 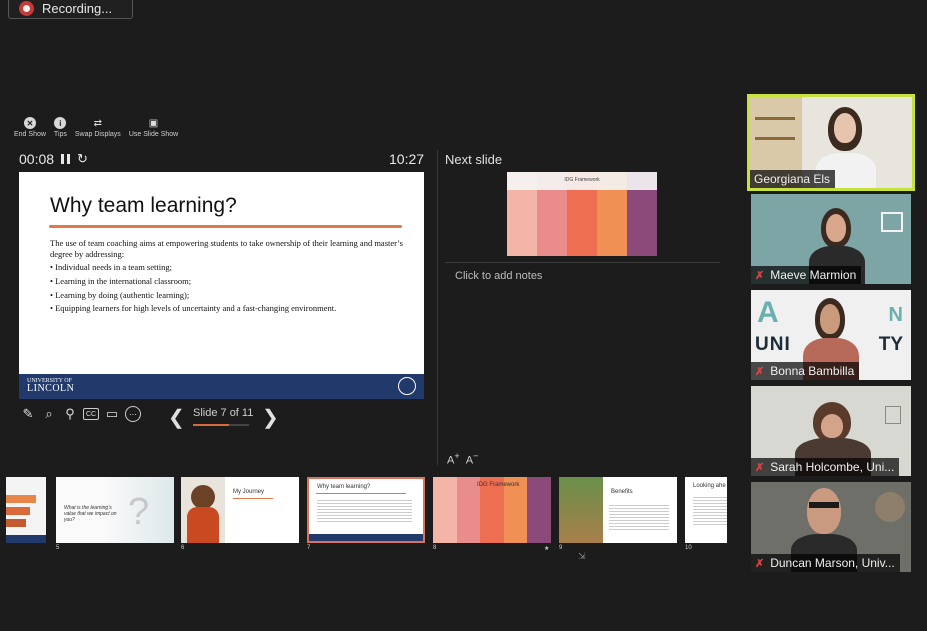 I want to click on tips-button: i Tips, so click(x=60, y=127).